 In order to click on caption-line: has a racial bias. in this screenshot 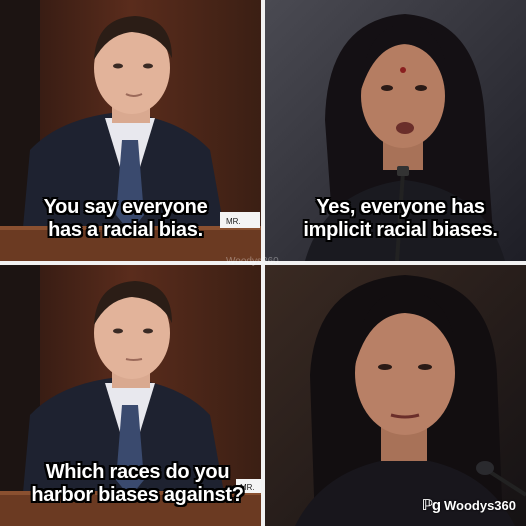, I will do `click(125, 230)`.